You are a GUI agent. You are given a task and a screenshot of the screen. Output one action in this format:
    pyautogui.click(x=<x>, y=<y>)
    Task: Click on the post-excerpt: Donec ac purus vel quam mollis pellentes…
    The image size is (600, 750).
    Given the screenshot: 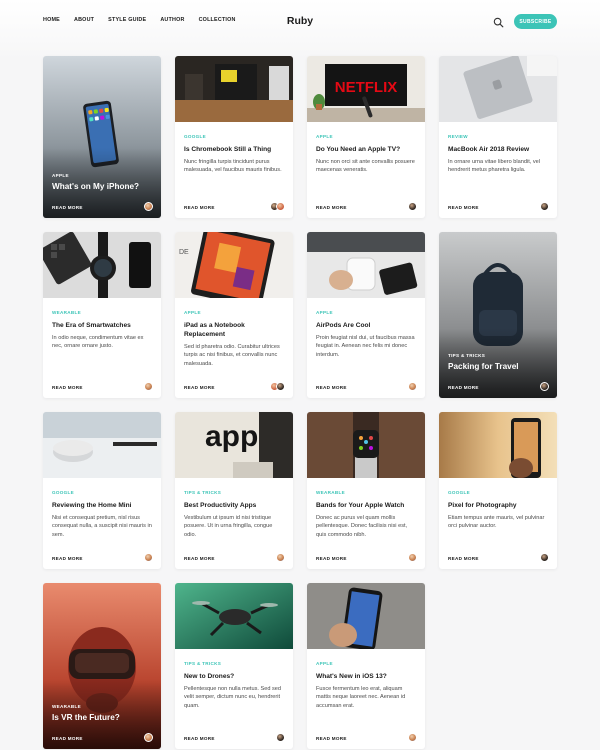 What is the action you would take?
    pyautogui.click(x=362, y=526)
    